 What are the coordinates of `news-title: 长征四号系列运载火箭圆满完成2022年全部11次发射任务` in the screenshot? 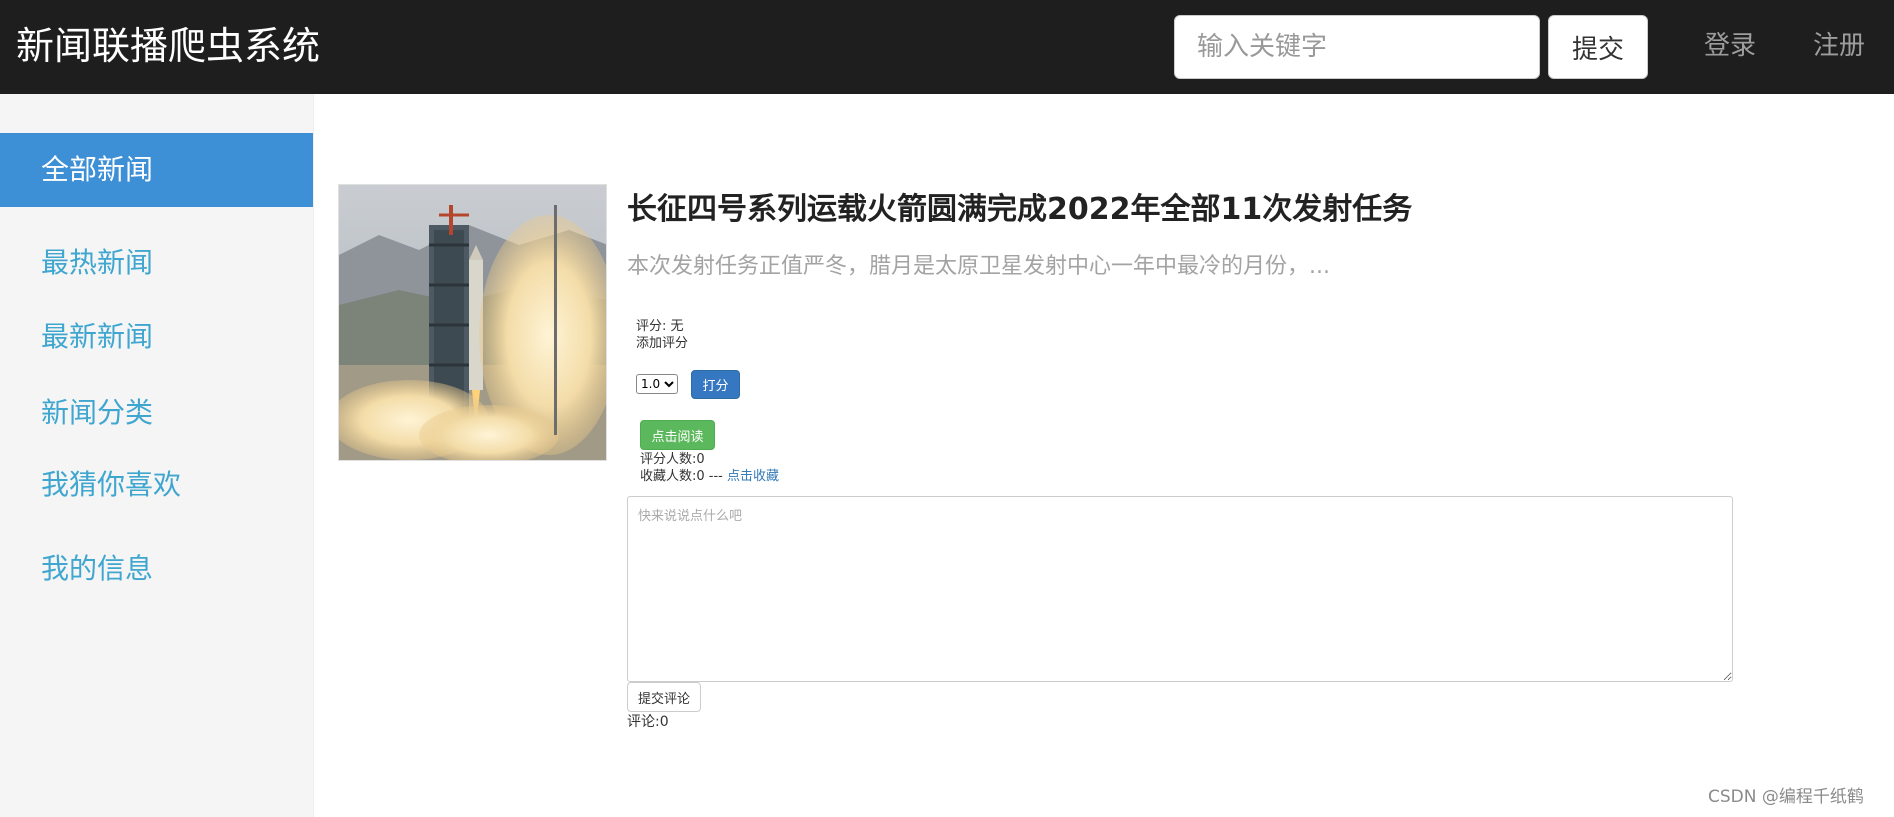 It's located at (1019, 210).